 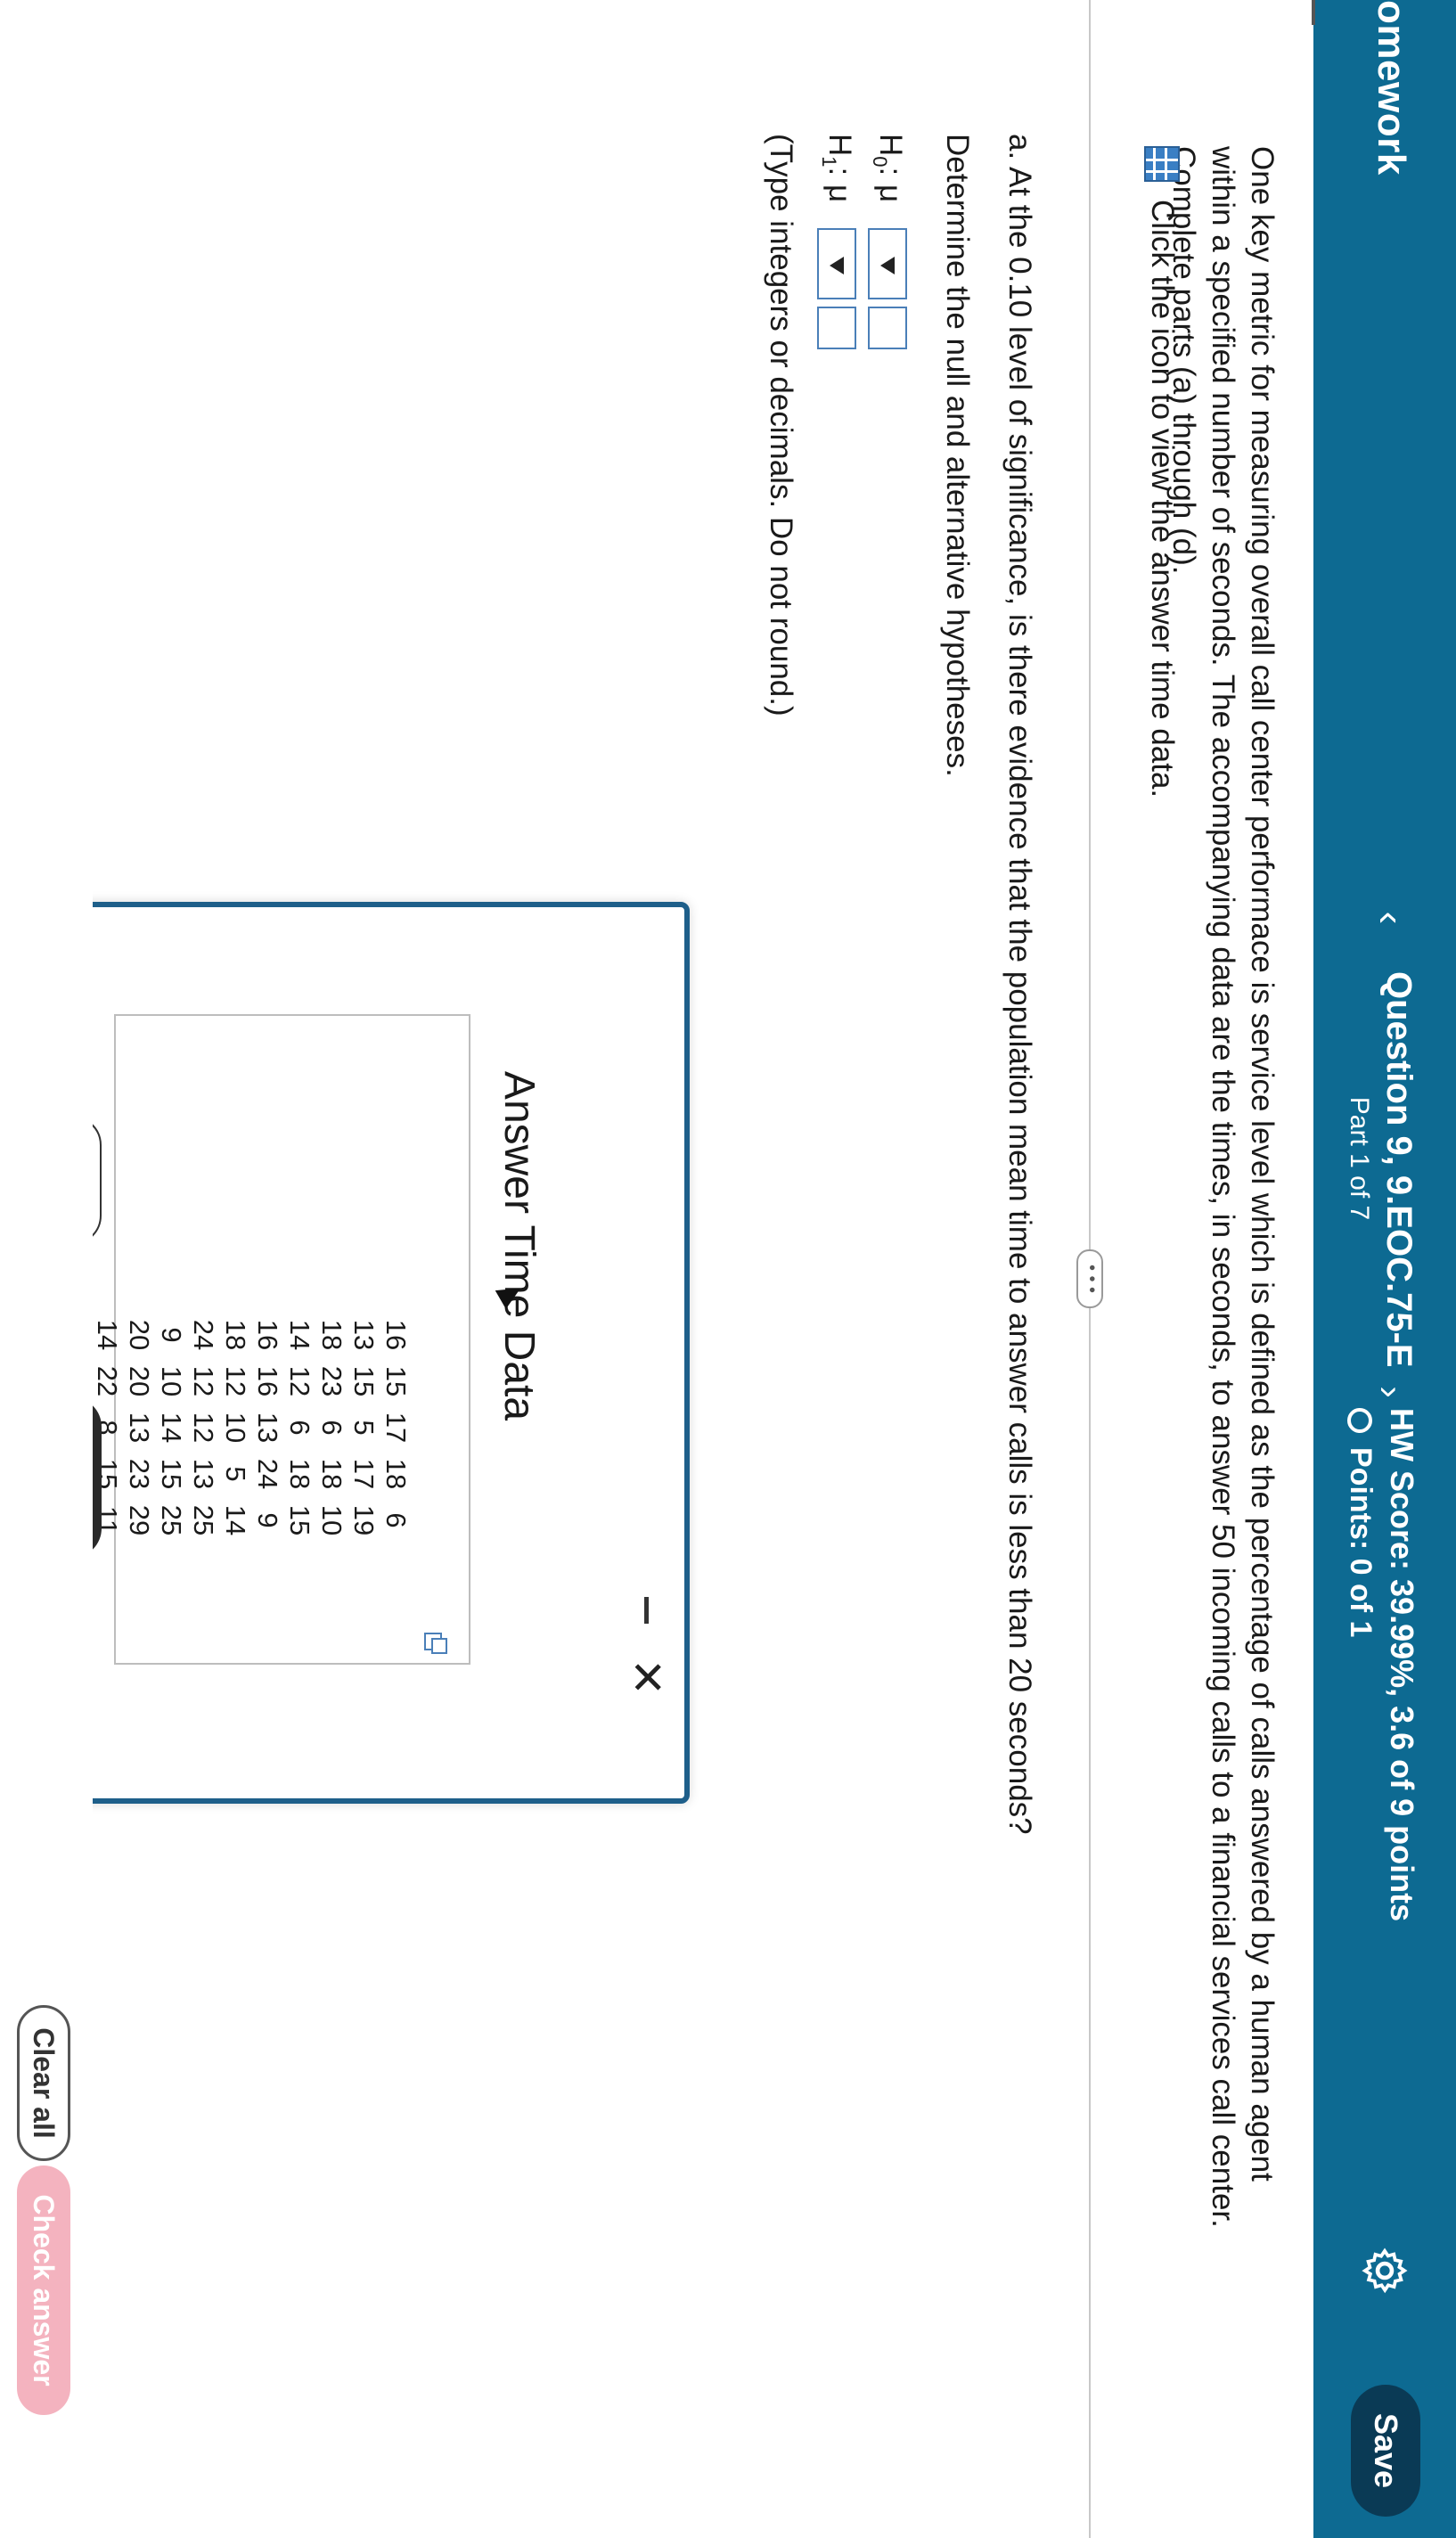 I want to click on minimize-icon, so click(x=649, y=1611).